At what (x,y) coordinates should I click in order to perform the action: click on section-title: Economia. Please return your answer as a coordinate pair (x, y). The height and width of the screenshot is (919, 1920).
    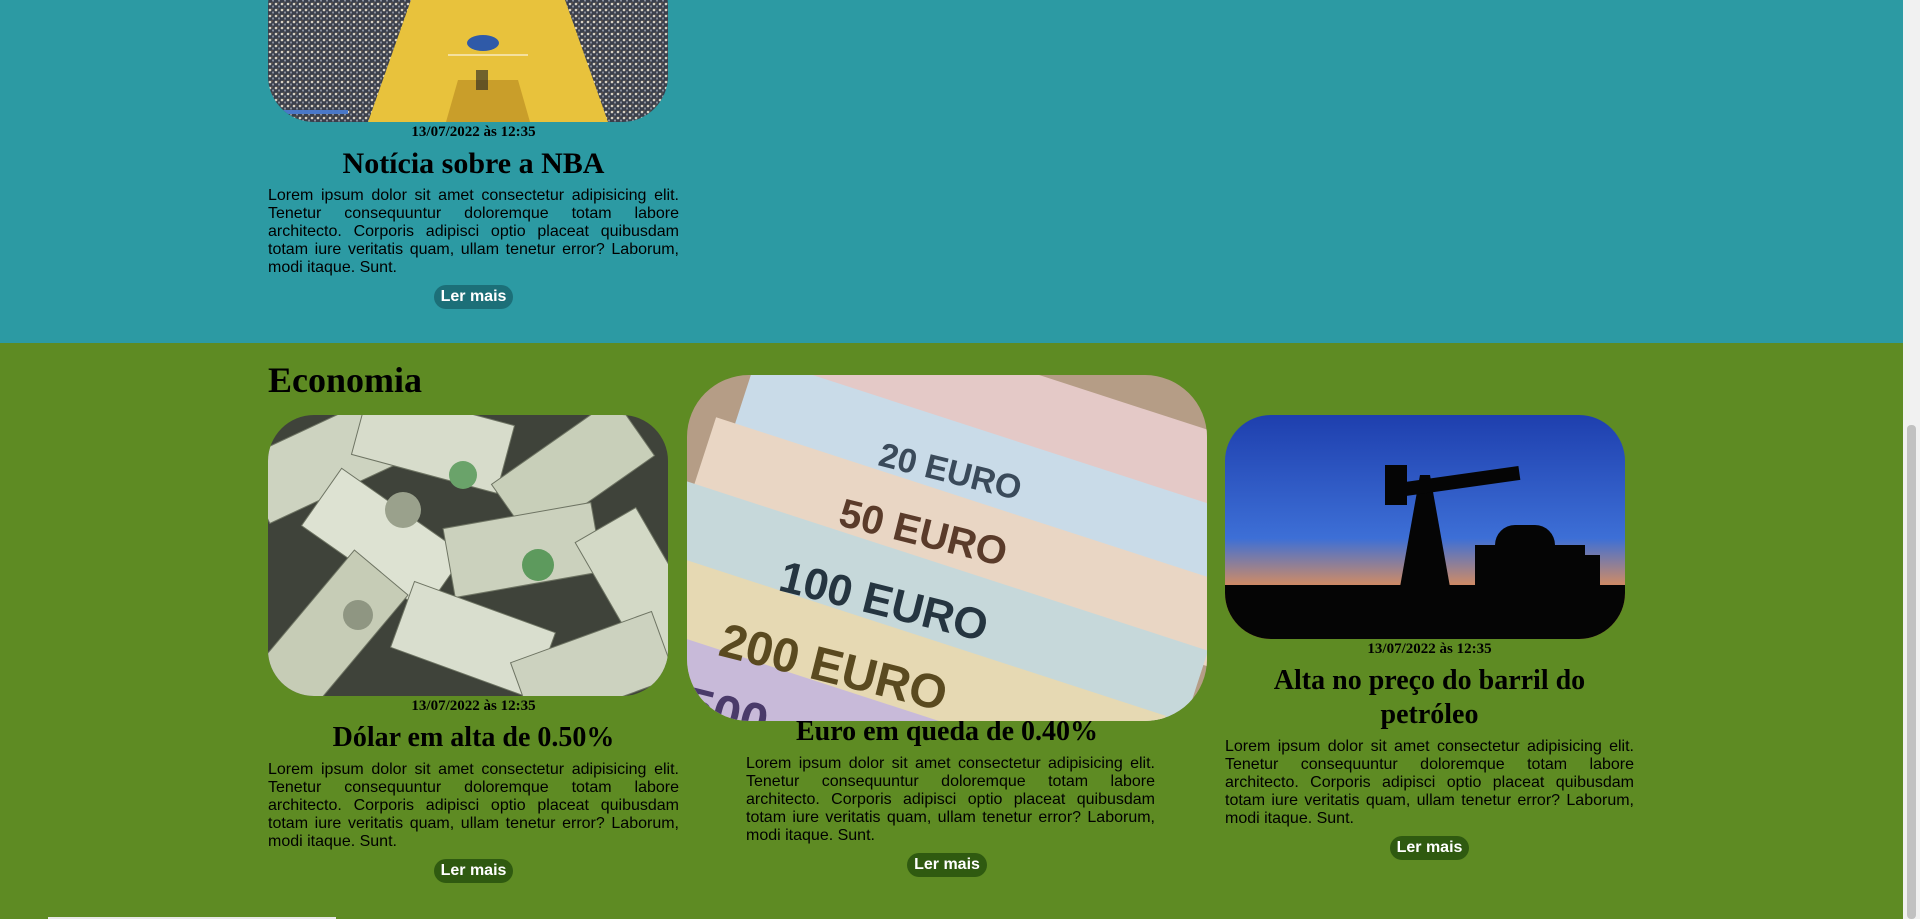
    Looking at the image, I should click on (345, 380).